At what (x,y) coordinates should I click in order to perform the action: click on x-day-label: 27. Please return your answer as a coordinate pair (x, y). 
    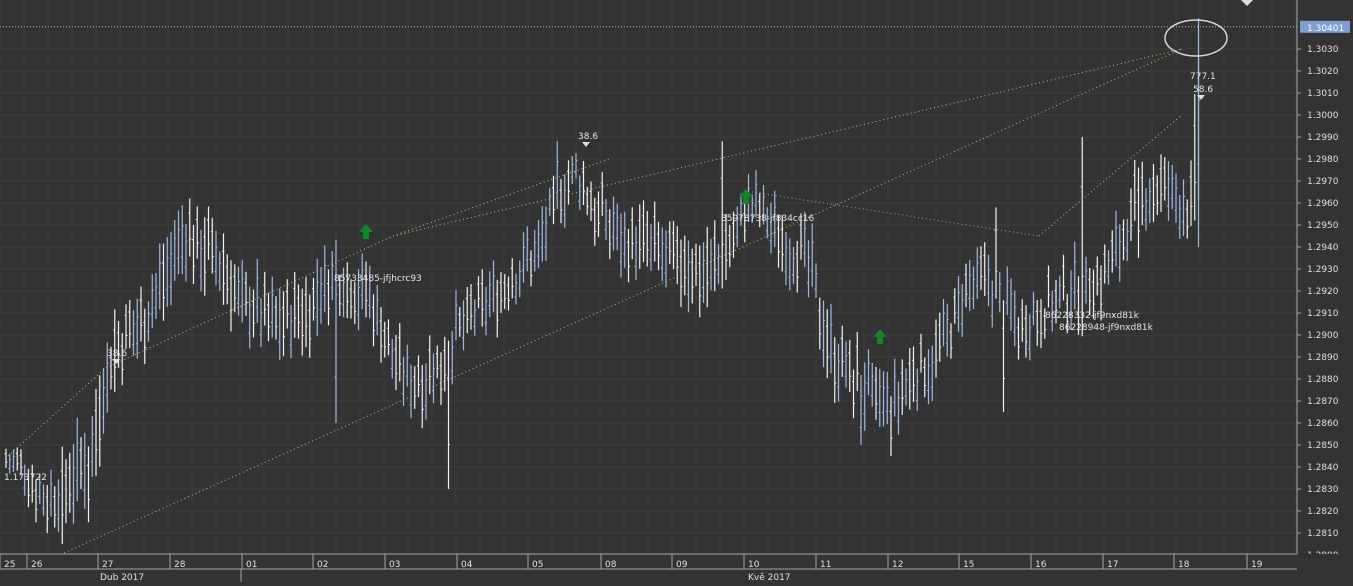
    Looking at the image, I should click on (107, 565).